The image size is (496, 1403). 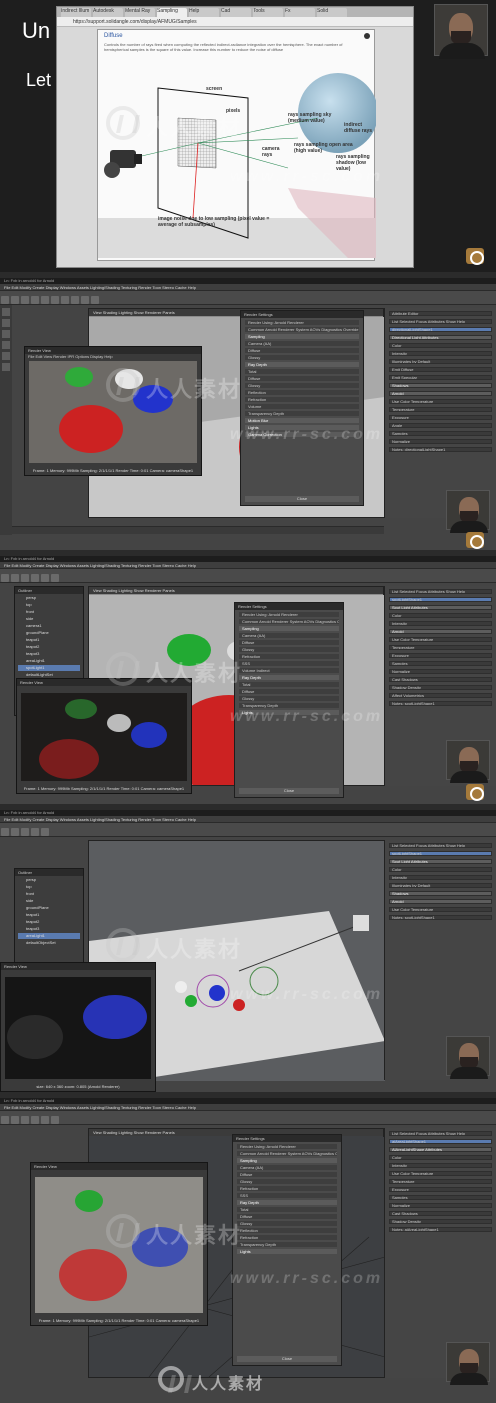 What do you see at coordinates (440, 607) in the screenshot?
I see `light-attrs-section: Spot Light Attributes` at bounding box center [440, 607].